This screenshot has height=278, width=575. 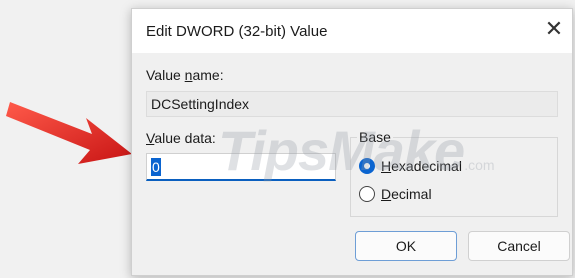 I want to click on value-data-selected-text: 0, so click(x=156, y=167).